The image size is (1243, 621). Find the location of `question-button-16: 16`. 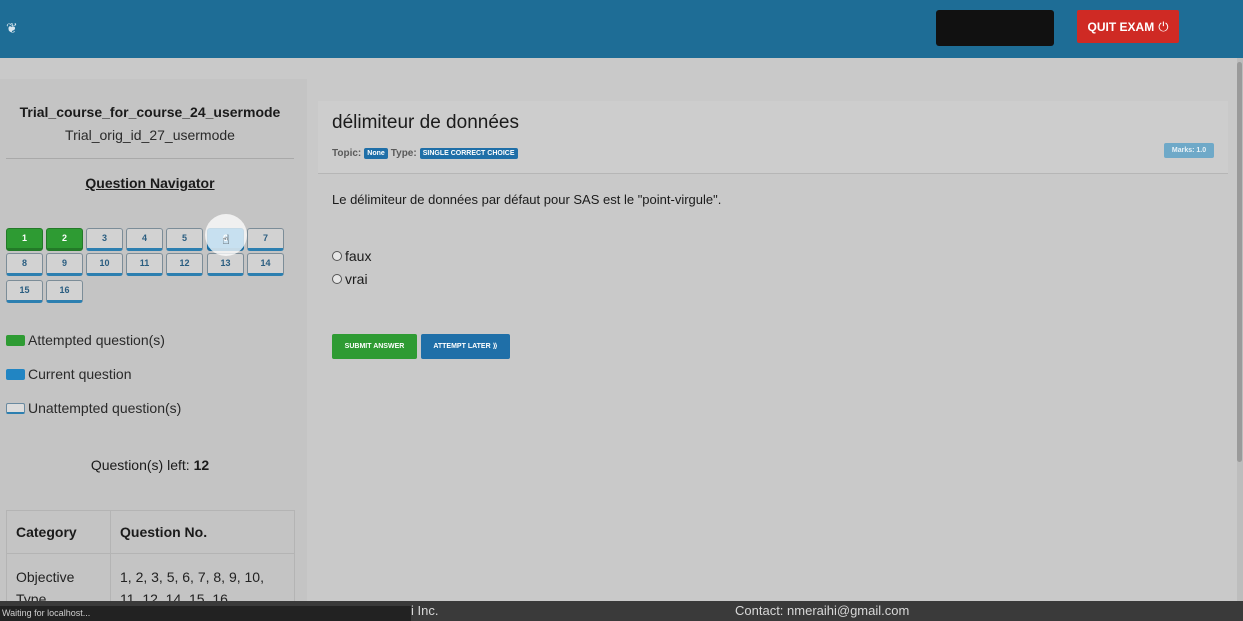

question-button-16: 16 is located at coordinates (64, 291).